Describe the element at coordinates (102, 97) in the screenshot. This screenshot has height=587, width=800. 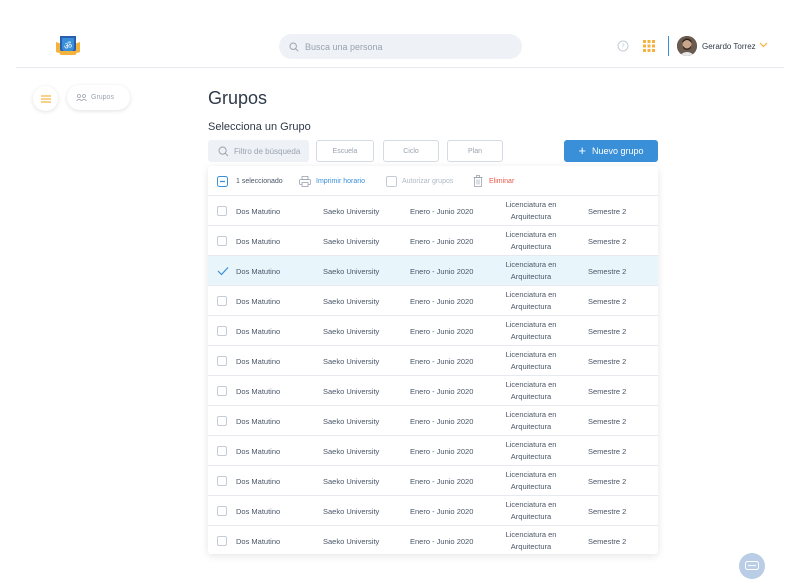
I see `nav-item-label: Grupos` at that location.